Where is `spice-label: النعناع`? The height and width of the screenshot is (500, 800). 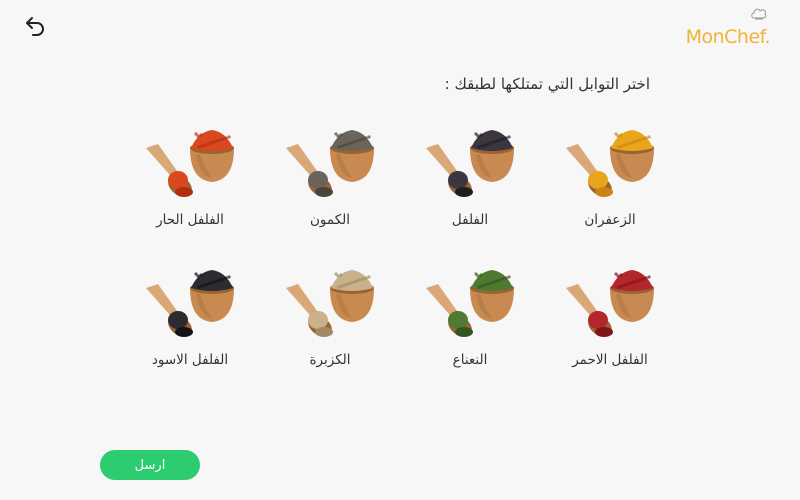
spice-label: النعناع is located at coordinates (470, 360).